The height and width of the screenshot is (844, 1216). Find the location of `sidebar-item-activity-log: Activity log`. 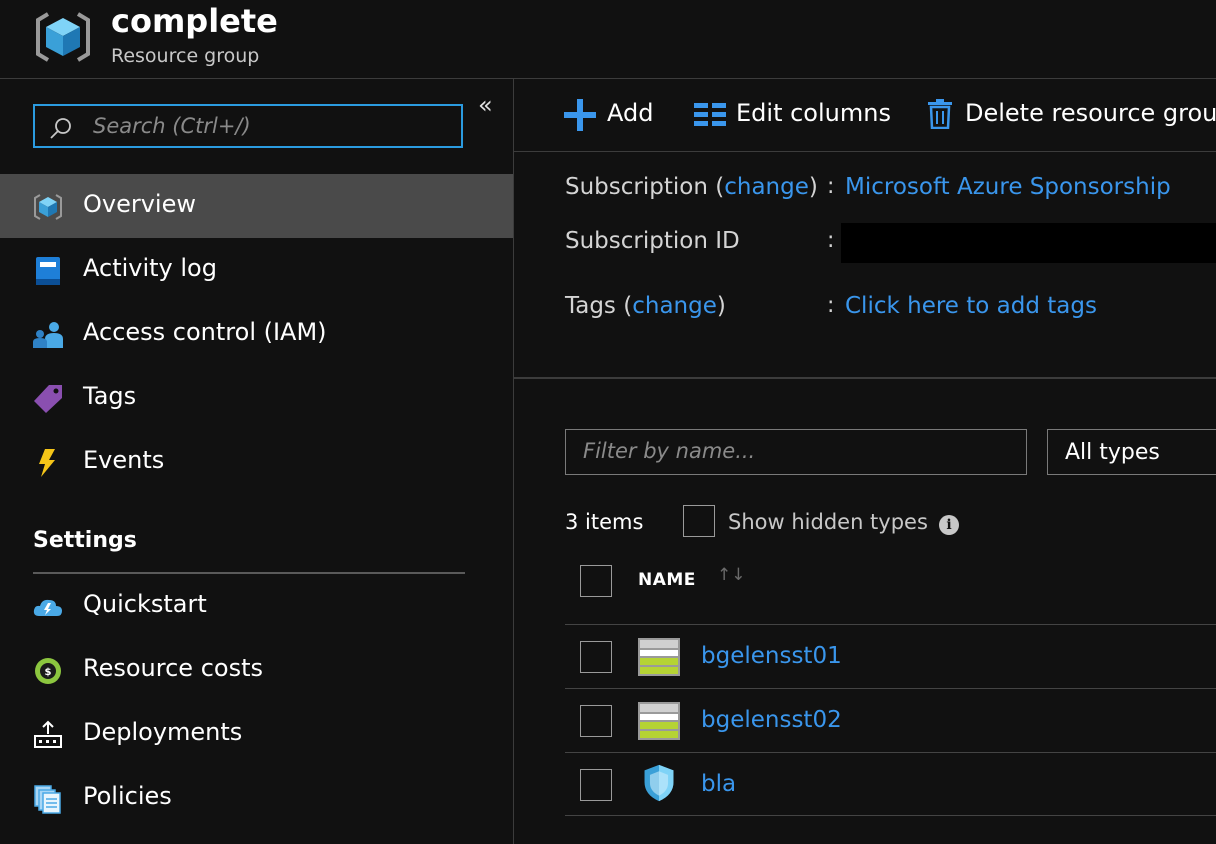

sidebar-item-activity-log: Activity log is located at coordinates (256, 270).